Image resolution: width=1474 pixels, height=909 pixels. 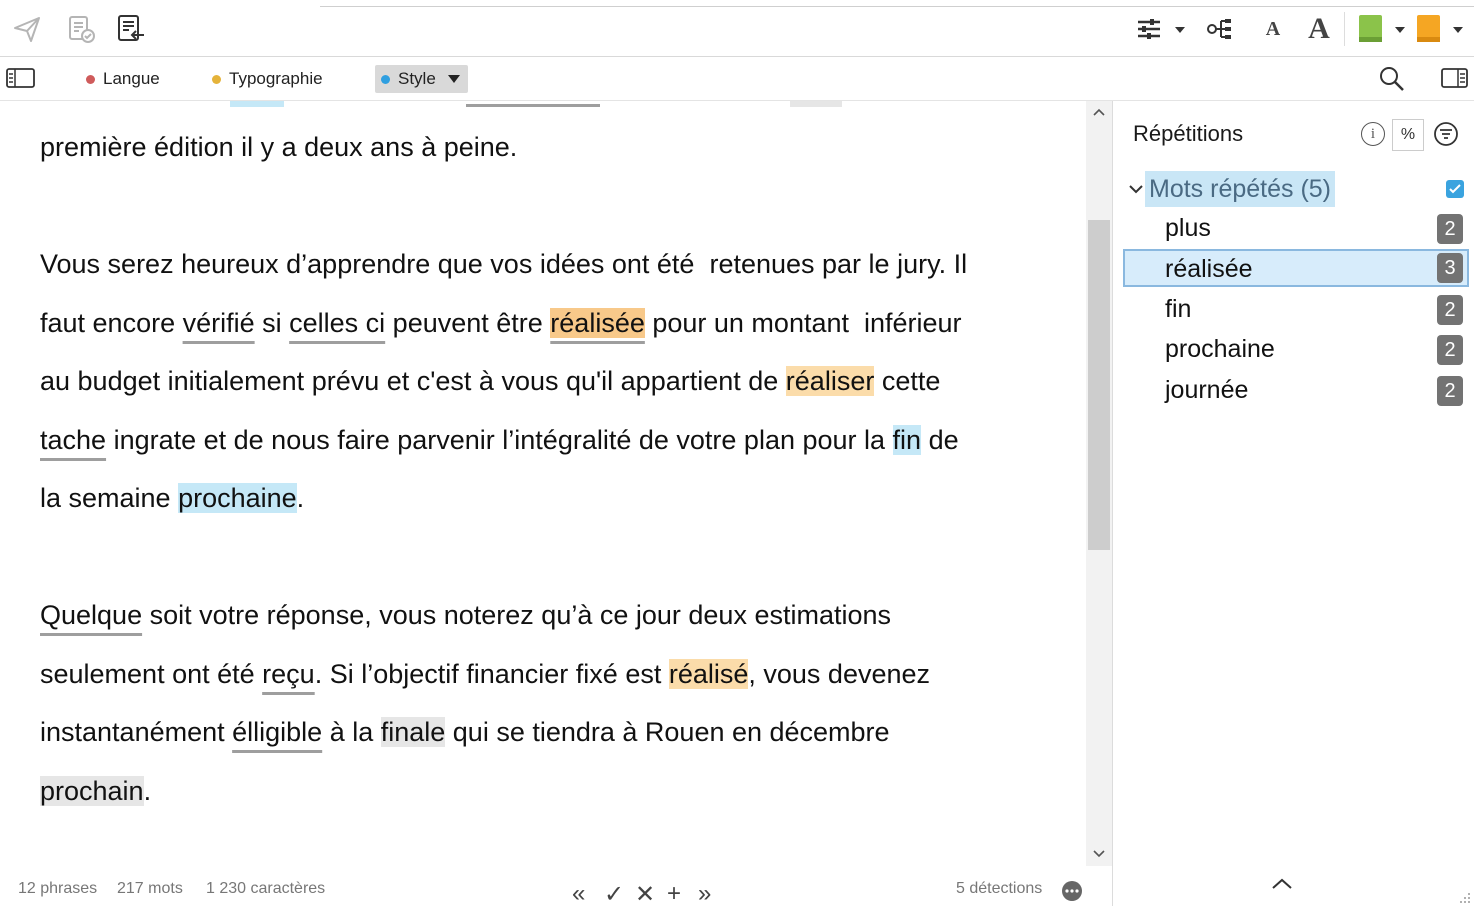 I want to click on tab-style-label: Style, so click(x=417, y=78).